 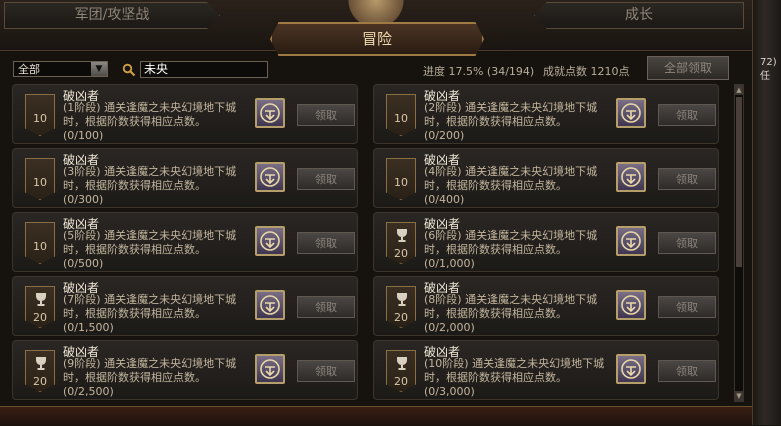 What do you see at coordinates (449, 263) in the screenshot?
I see `achievement-progress: (0/1,000)` at bounding box center [449, 263].